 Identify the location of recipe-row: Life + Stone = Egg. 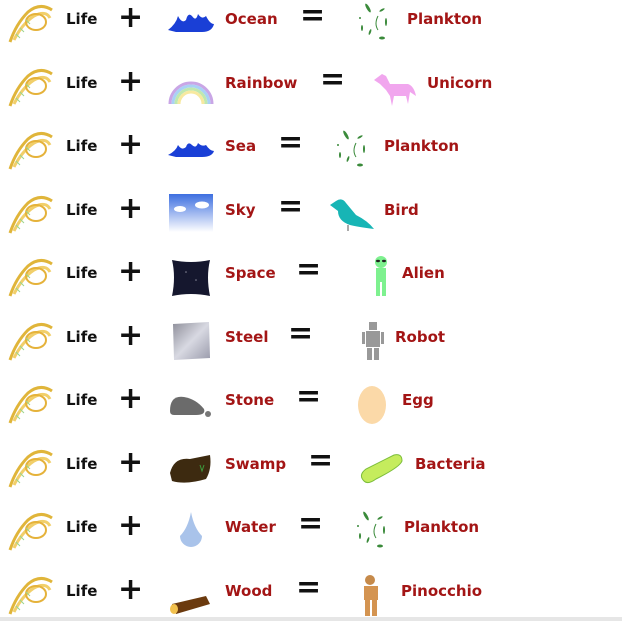
(311, 411).